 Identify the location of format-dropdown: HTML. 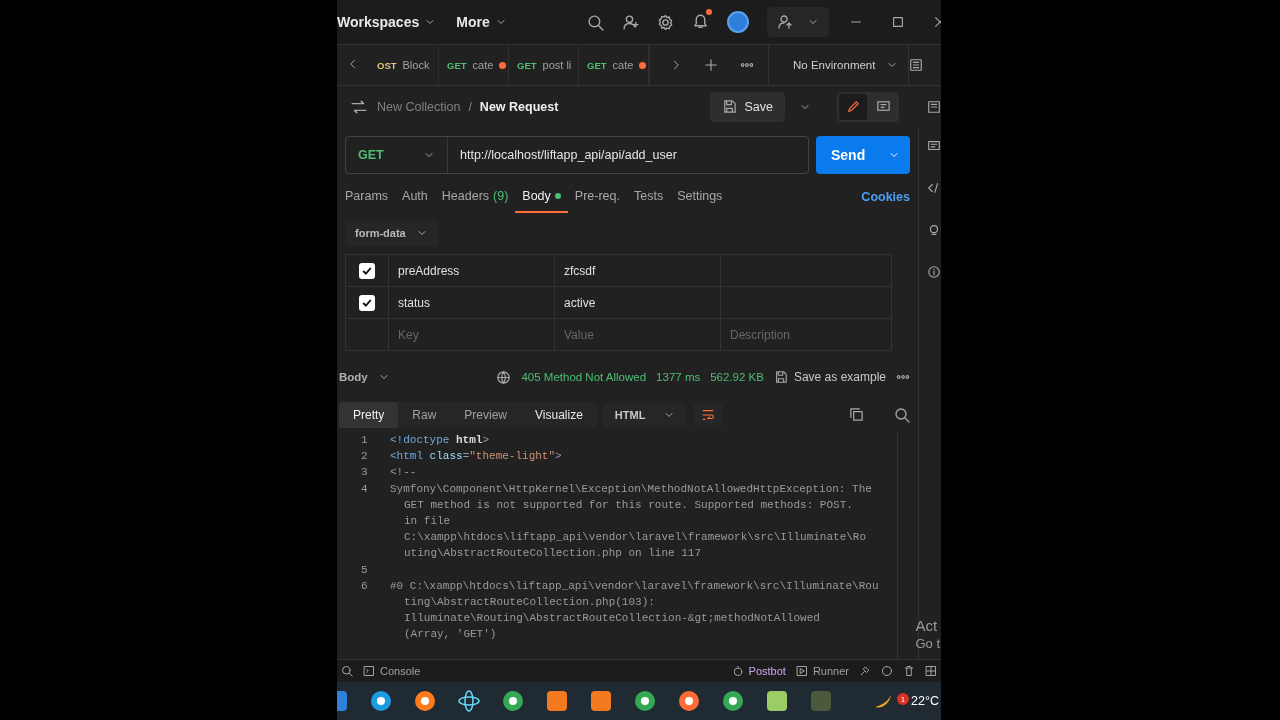
(645, 414).